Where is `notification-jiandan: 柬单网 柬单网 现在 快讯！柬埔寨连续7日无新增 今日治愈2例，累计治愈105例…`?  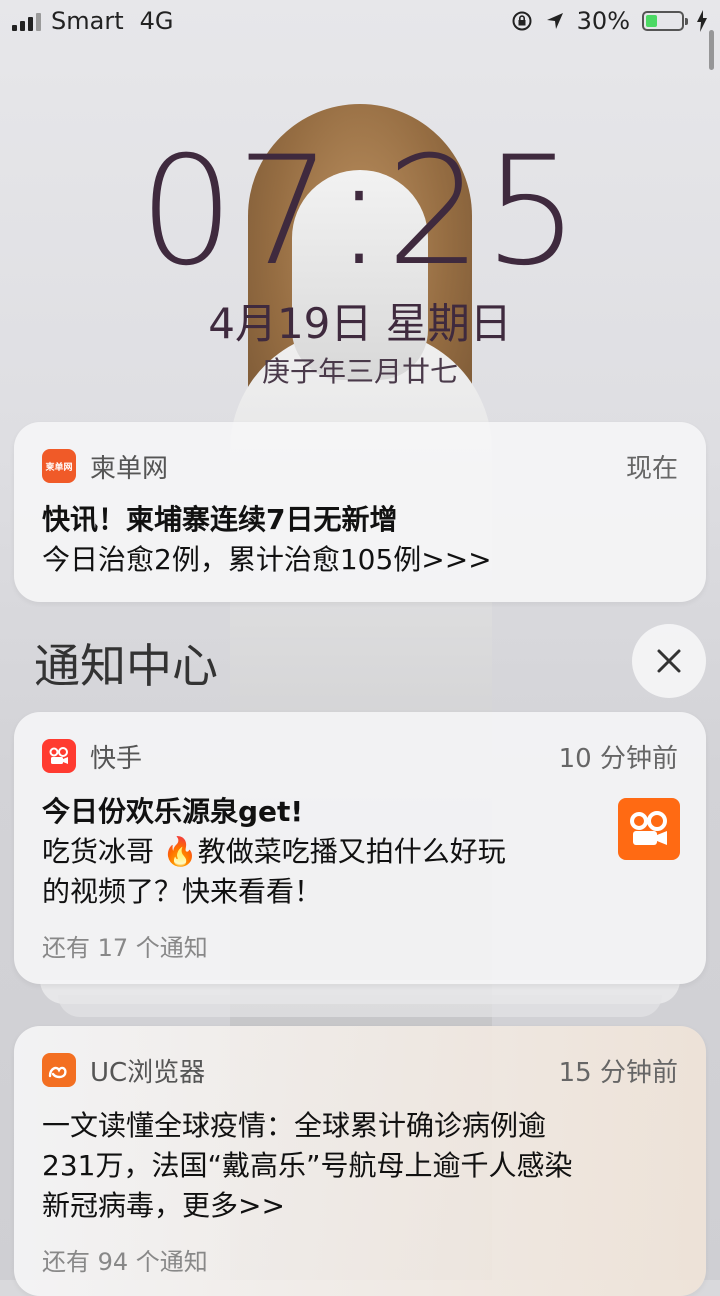 notification-jiandan: 柬单网 柬单网 现在 快讯！柬埔寨连续7日无新增 今日治愈2例，累计治愈105例… is located at coordinates (360, 512).